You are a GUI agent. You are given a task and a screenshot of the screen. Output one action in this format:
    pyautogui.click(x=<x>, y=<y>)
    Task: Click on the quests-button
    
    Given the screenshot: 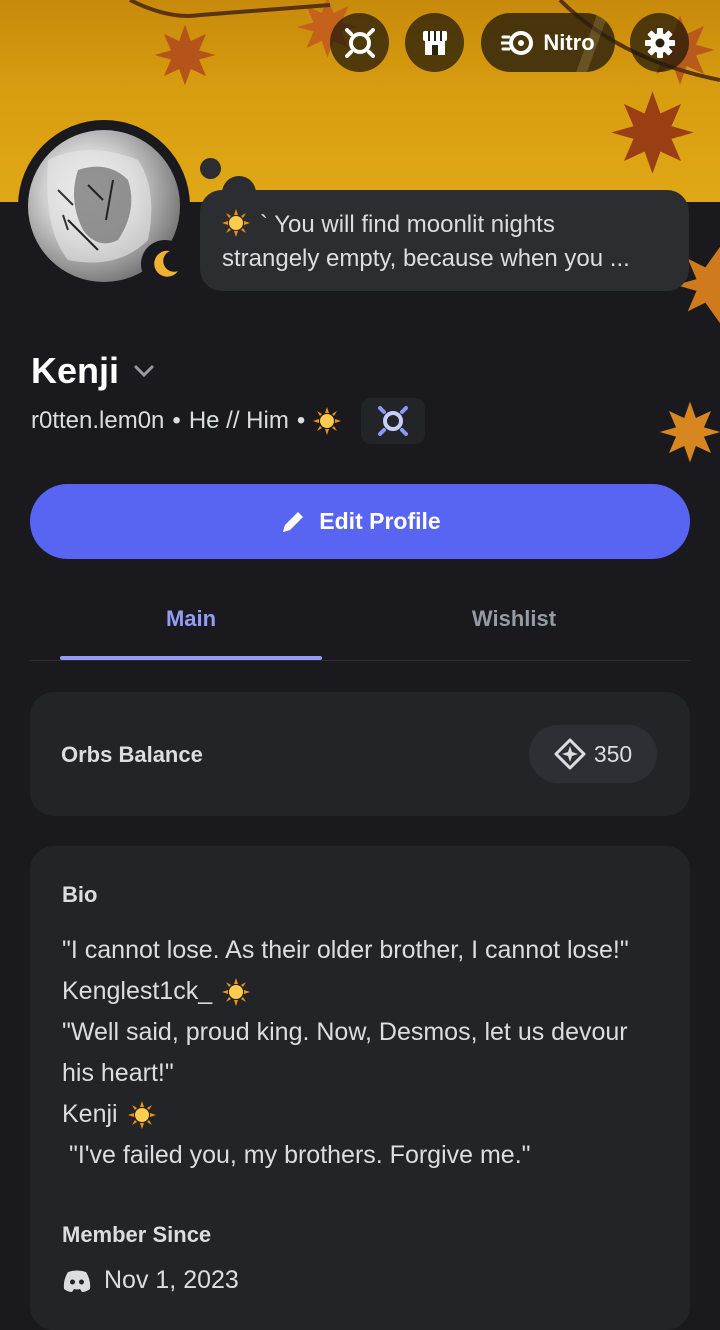 What is the action you would take?
    pyautogui.click(x=359, y=42)
    